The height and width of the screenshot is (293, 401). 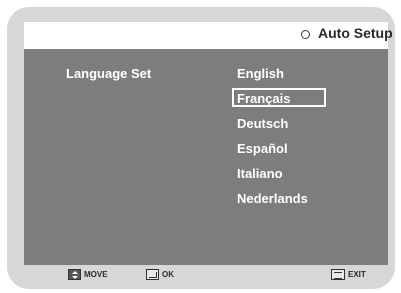 I want to click on language-option-italiano: Italiano, so click(x=269, y=178).